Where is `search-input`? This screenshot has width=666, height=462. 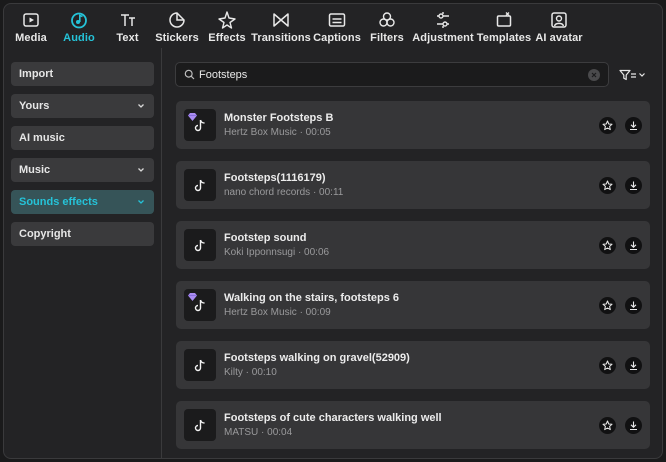
search-input is located at coordinates (393, 74).